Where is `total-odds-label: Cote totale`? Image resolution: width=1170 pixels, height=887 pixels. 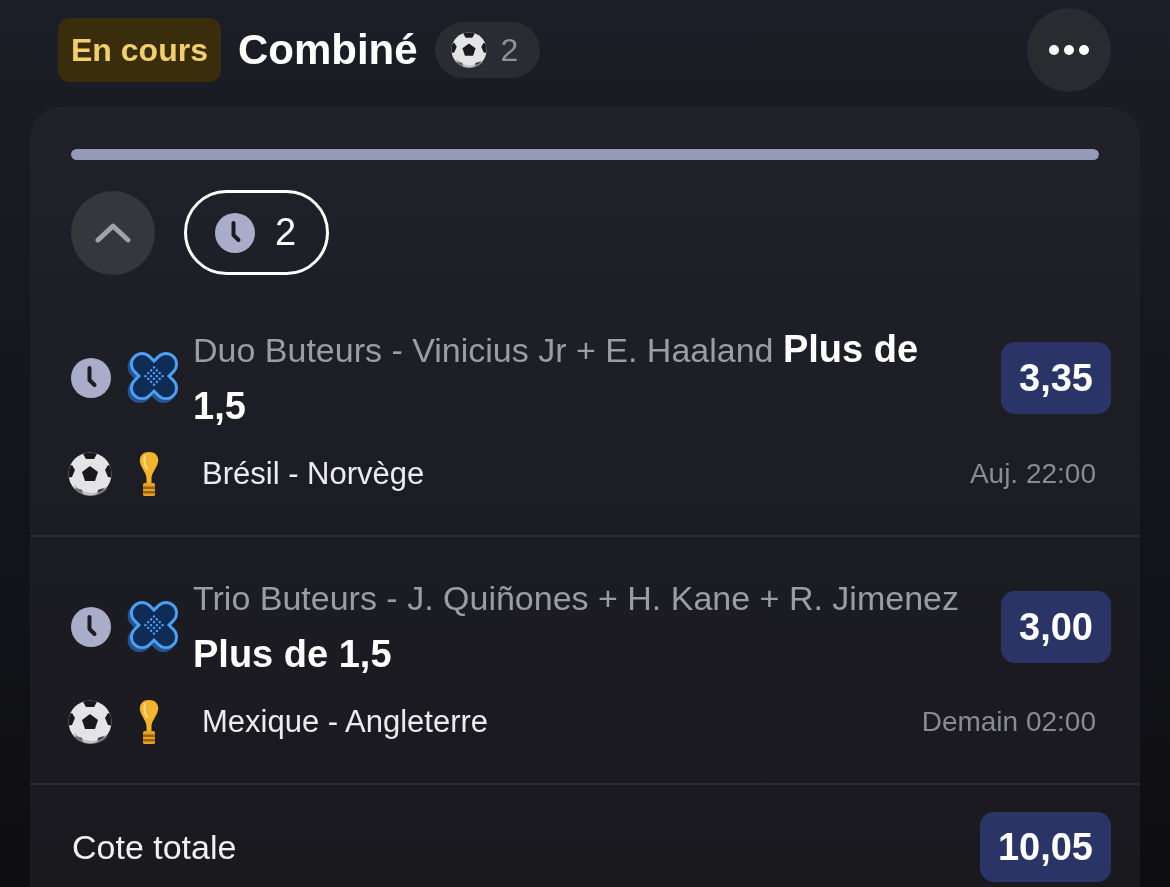
total-odds-label: Cote totale is located at coordinates (154, 847).